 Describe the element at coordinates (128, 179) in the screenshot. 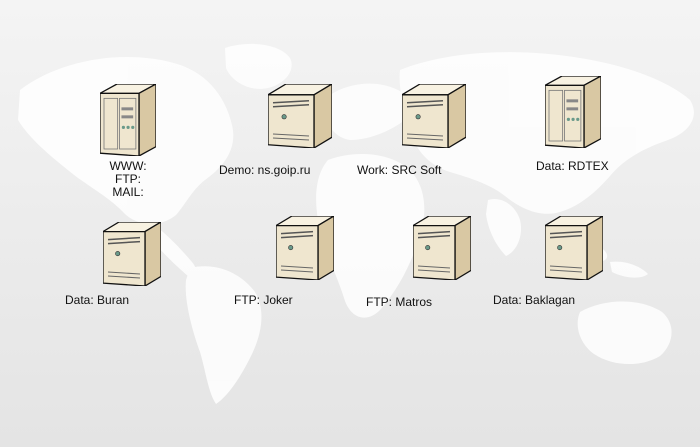

I see `server-label-www: WWW: FTP: MAIL:` at that location.